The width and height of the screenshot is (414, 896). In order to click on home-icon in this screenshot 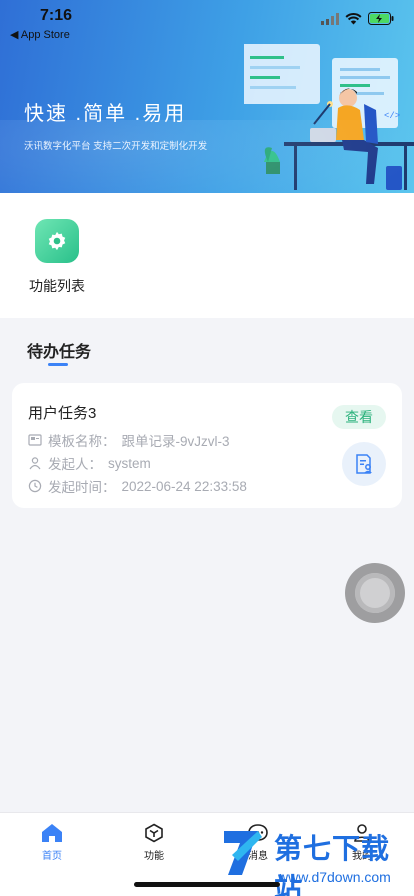, I will do `click(52, 833)`.